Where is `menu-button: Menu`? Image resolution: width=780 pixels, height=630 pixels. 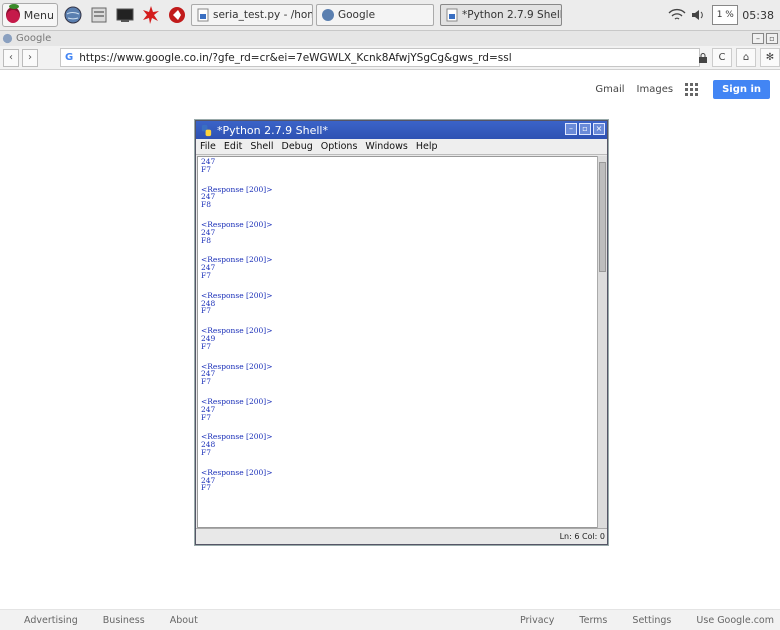
menu-button: Menu is located at coordinates (30, 15).